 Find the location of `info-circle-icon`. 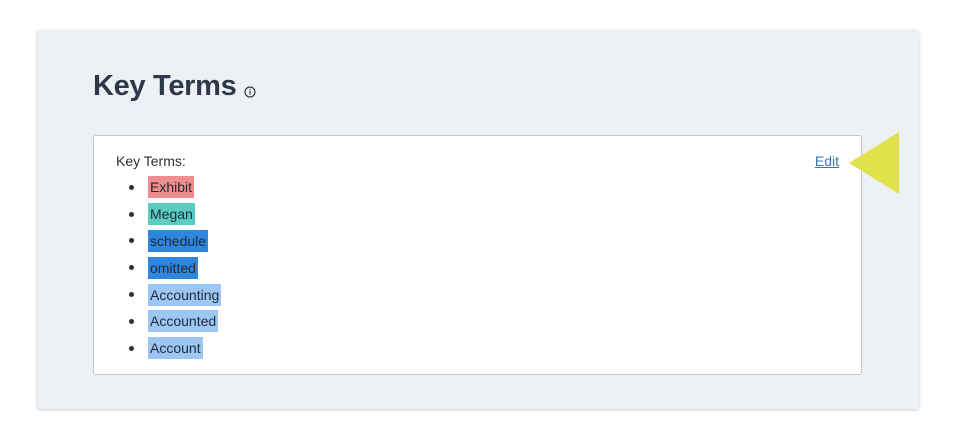

info-circle-icon is located at coordinates (250, 91).